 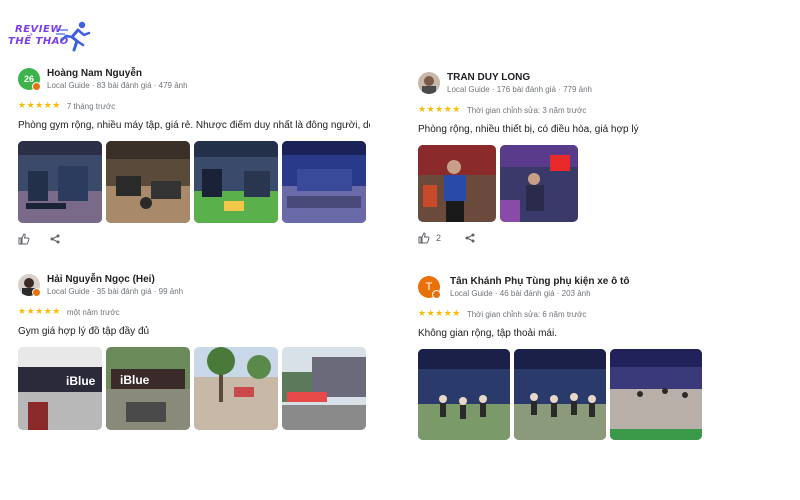 I want to click on photo-sign-text: iBlue, so click(x=81, y=381).